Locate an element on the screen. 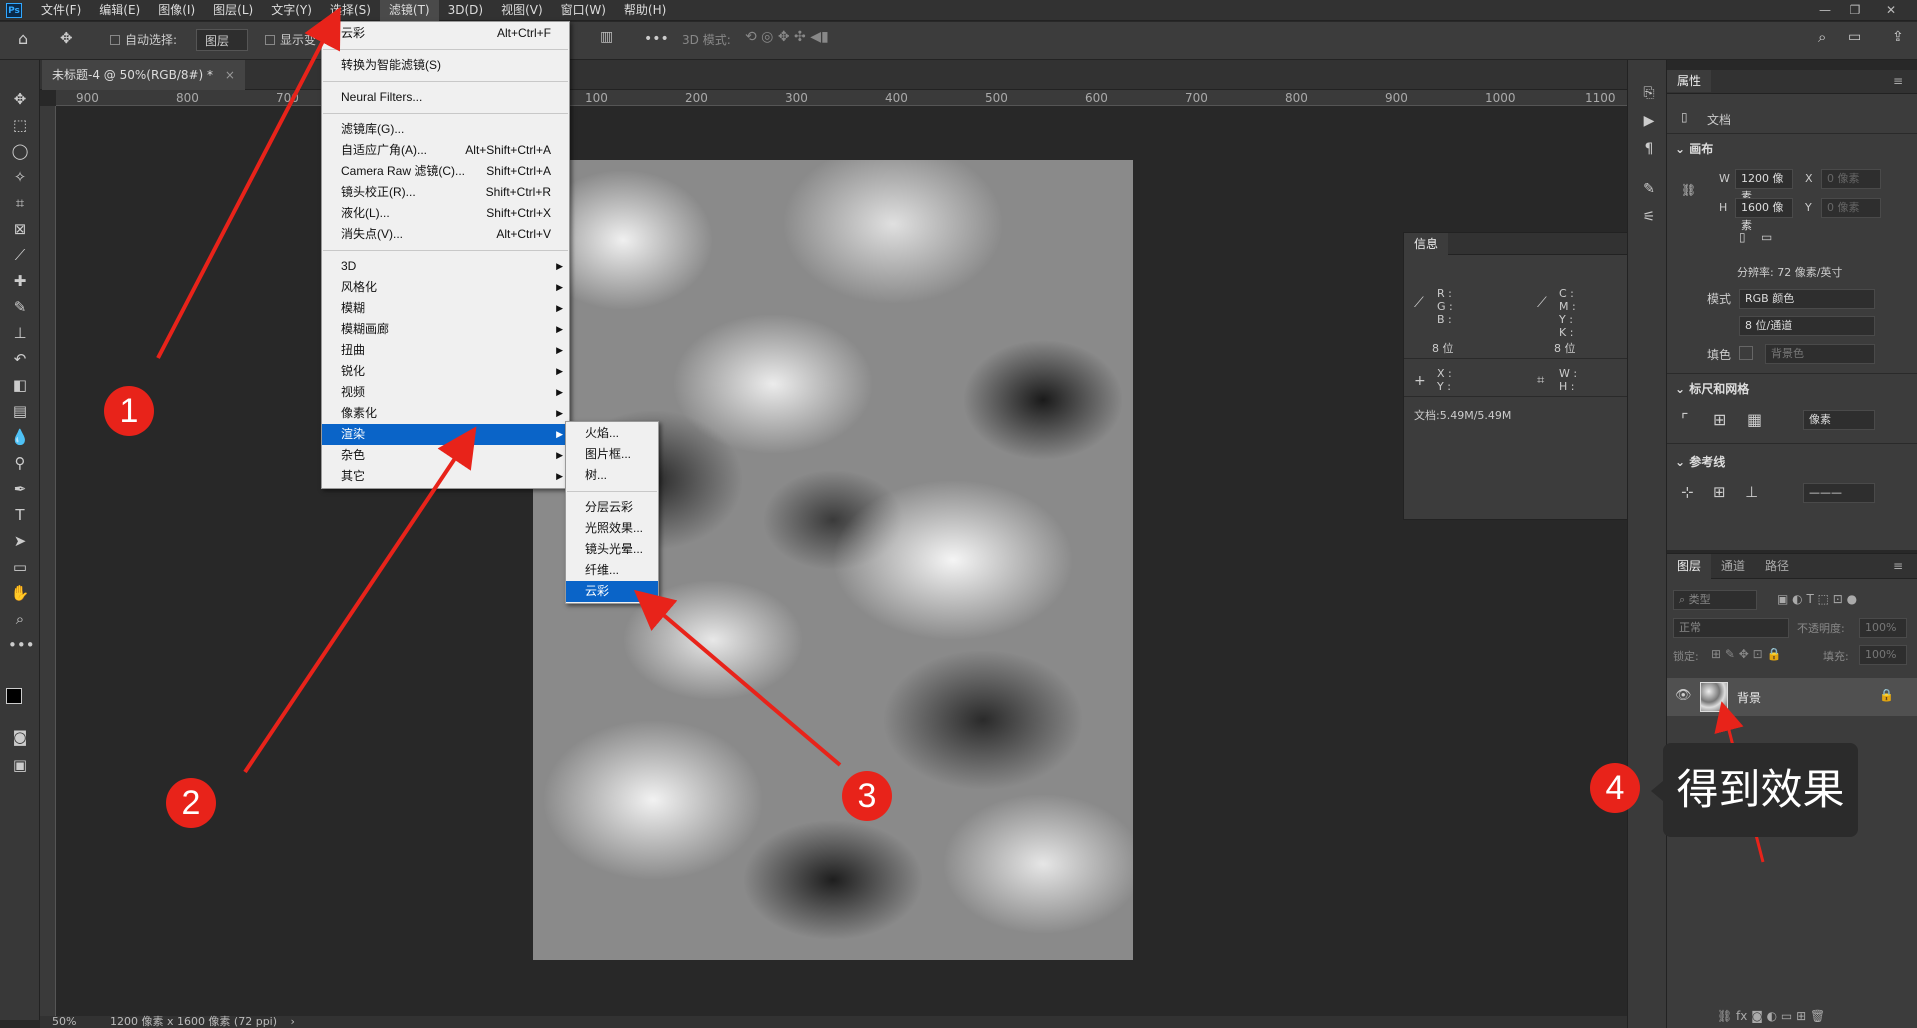  menu-item-2: 图像(I) is located at coordinates (176, 10).